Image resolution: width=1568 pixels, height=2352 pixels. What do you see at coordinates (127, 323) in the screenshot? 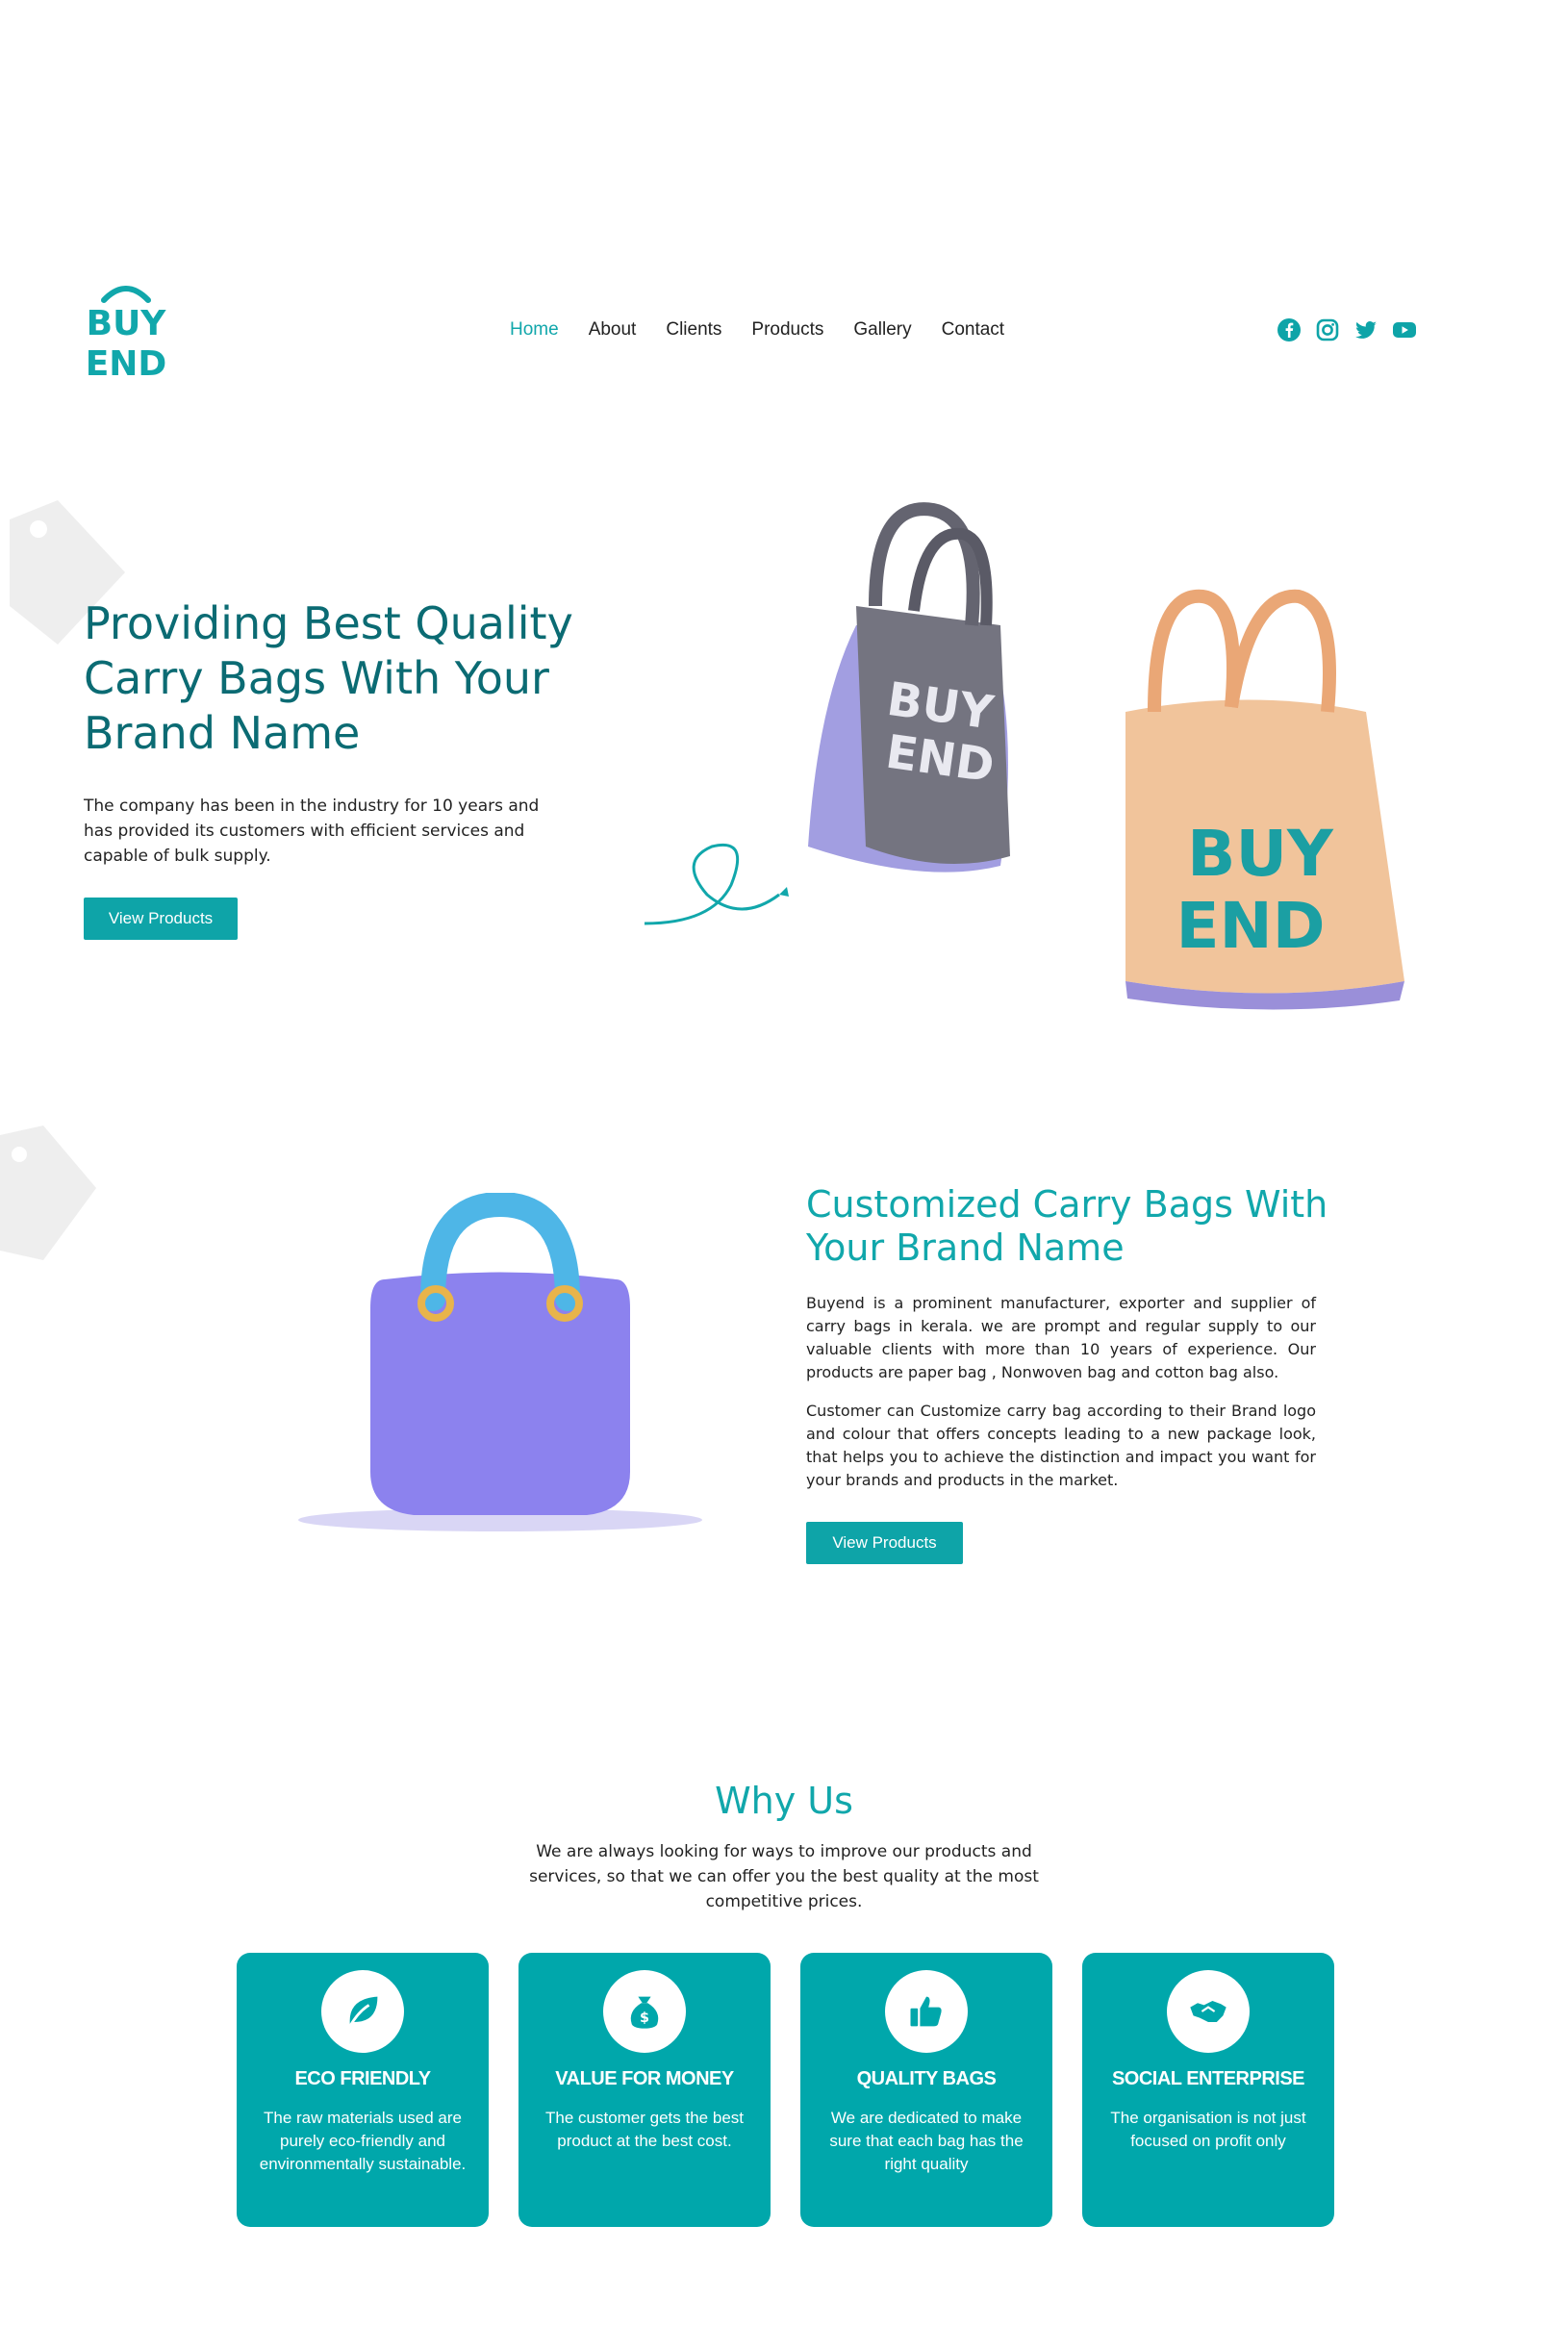
I see `logo-text-top: BUY` at bounding box center [127, 323].